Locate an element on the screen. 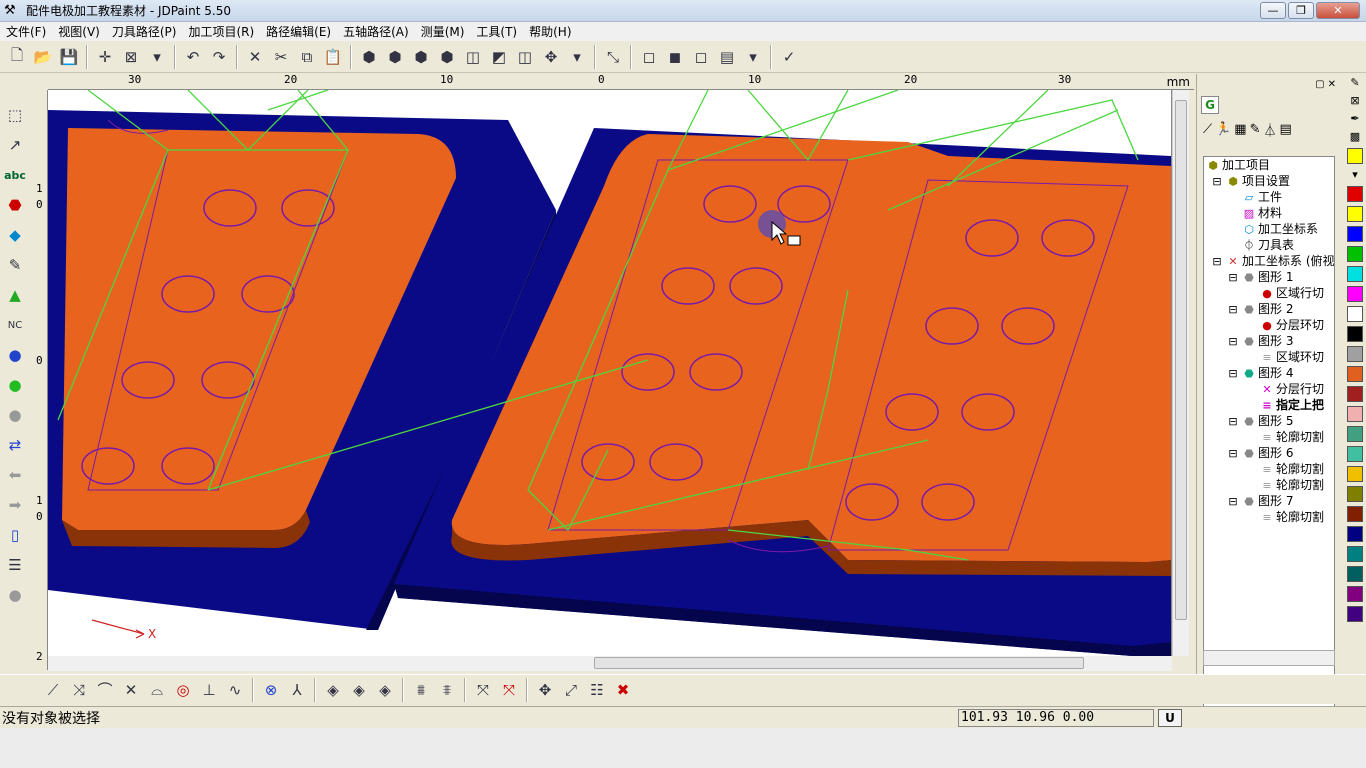 The image size is (1366, 768). view-right-icon: ⬢ is located at coordinates (447, 57).